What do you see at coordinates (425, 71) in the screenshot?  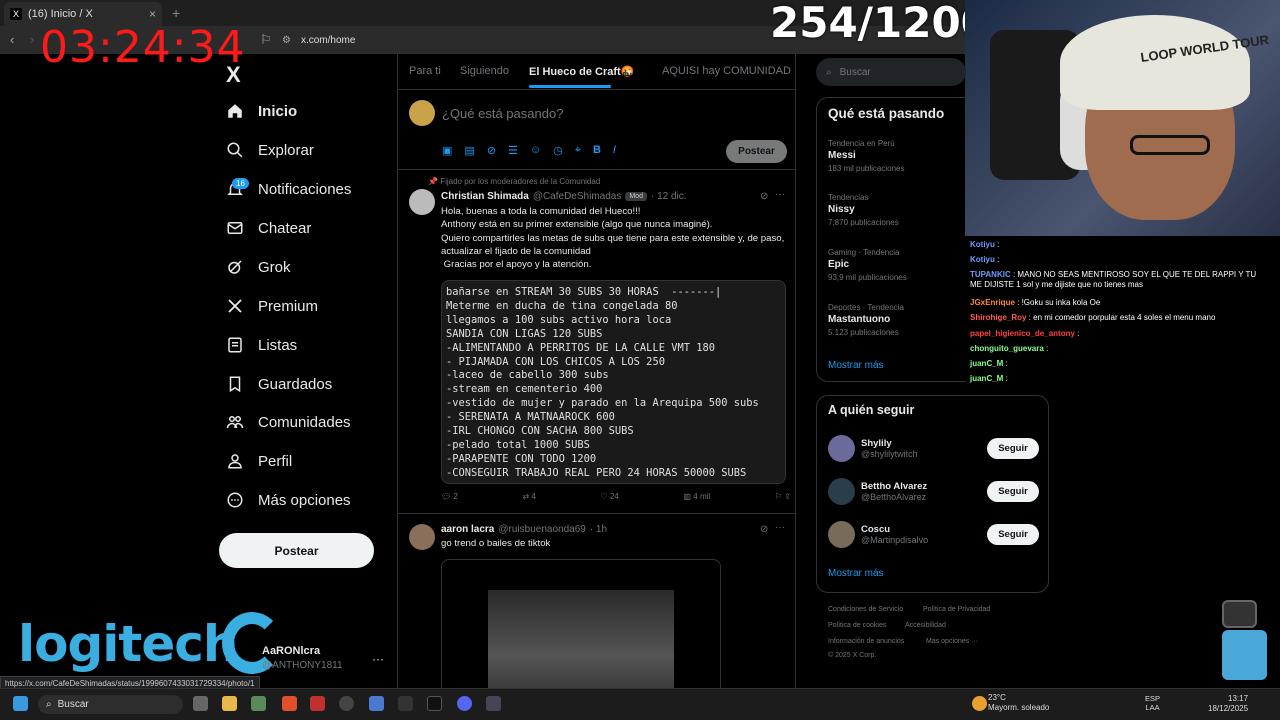 I see `tab-para-ti: Para ti` at bounding box center [425, 71].